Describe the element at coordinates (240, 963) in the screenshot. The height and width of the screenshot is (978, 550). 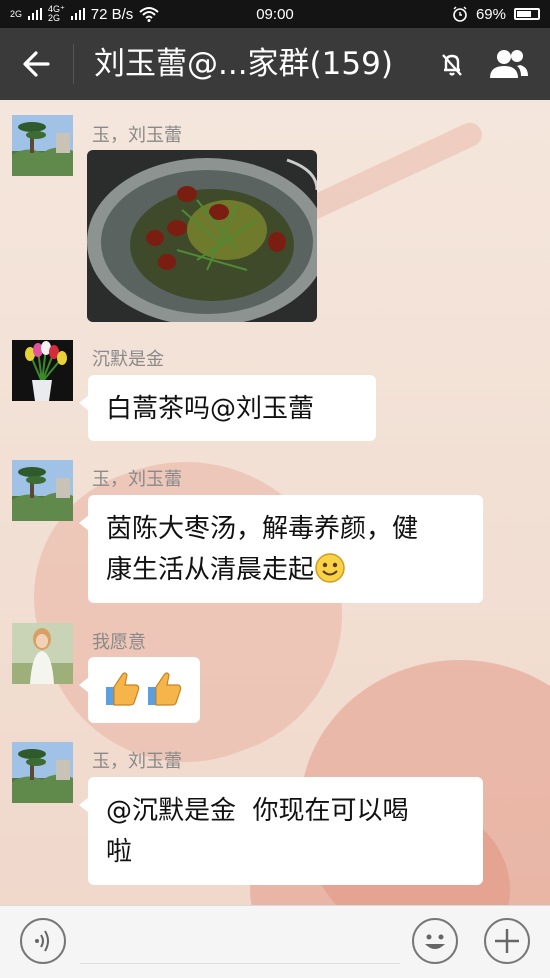
I see `message-input` at that location.